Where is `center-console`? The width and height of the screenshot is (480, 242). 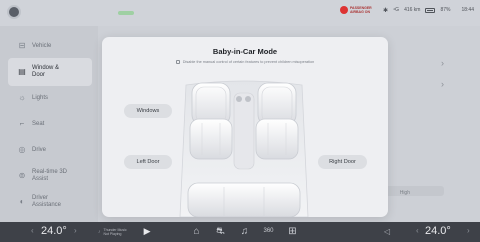 center-console is located at coordinates (244, 131).